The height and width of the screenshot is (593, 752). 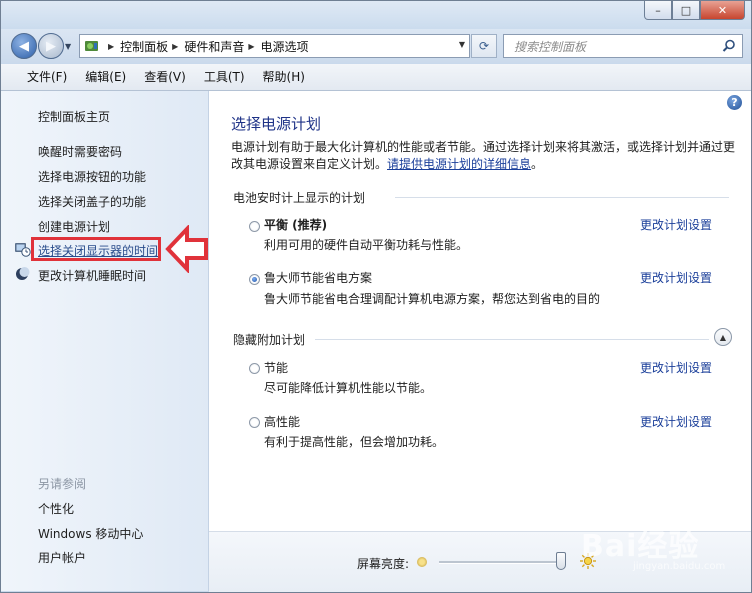 I want to click on plan-desc-balanced: 利用可用的硬件自动平衡功耗与性能。, so click(x=366, y=245).